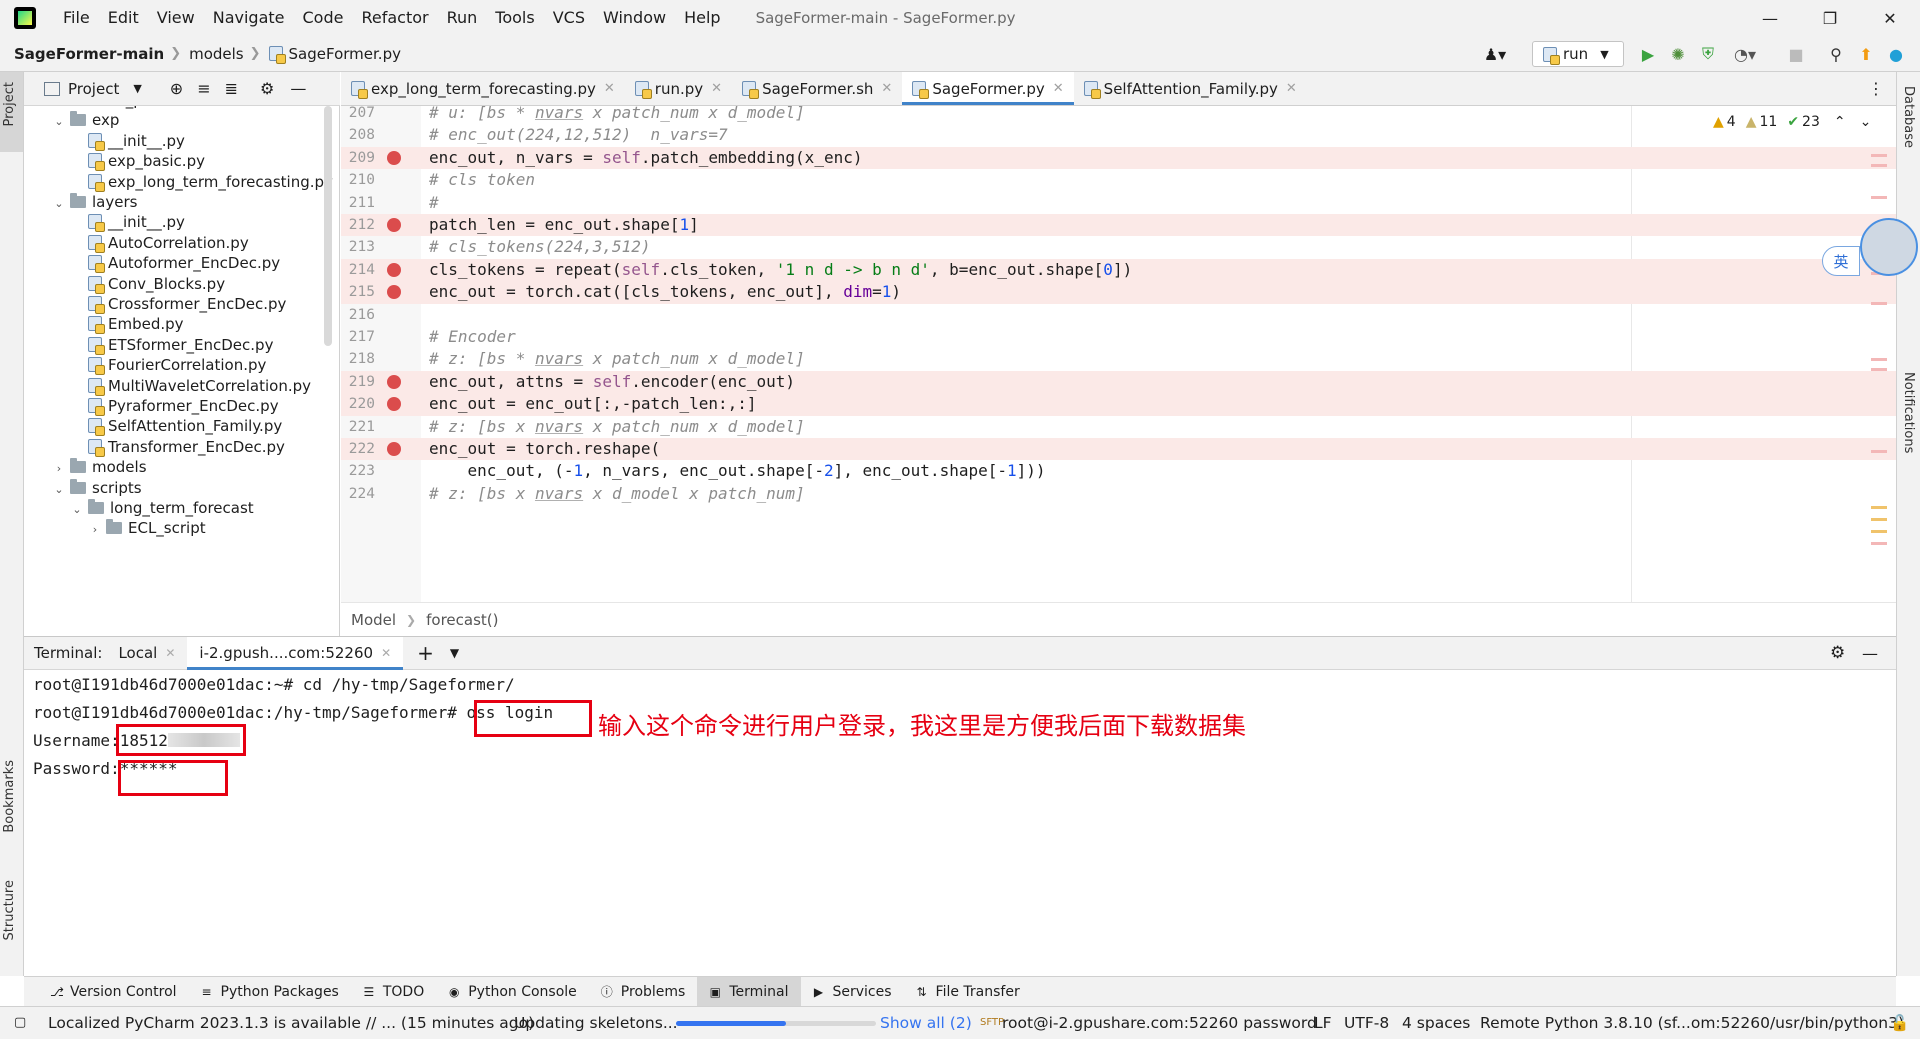  Describe the element at coordinates (1889, 247) in the screenshot. I see `assistant-avatar` at that location.